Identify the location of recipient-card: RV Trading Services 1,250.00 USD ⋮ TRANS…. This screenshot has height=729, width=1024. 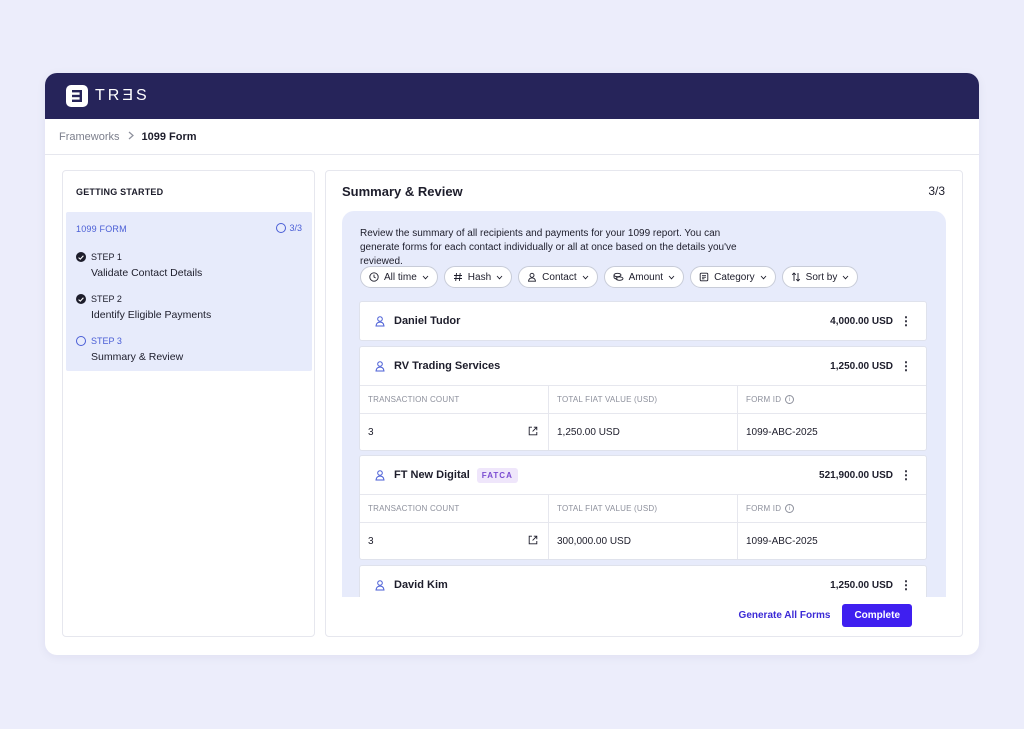
(643, 398).